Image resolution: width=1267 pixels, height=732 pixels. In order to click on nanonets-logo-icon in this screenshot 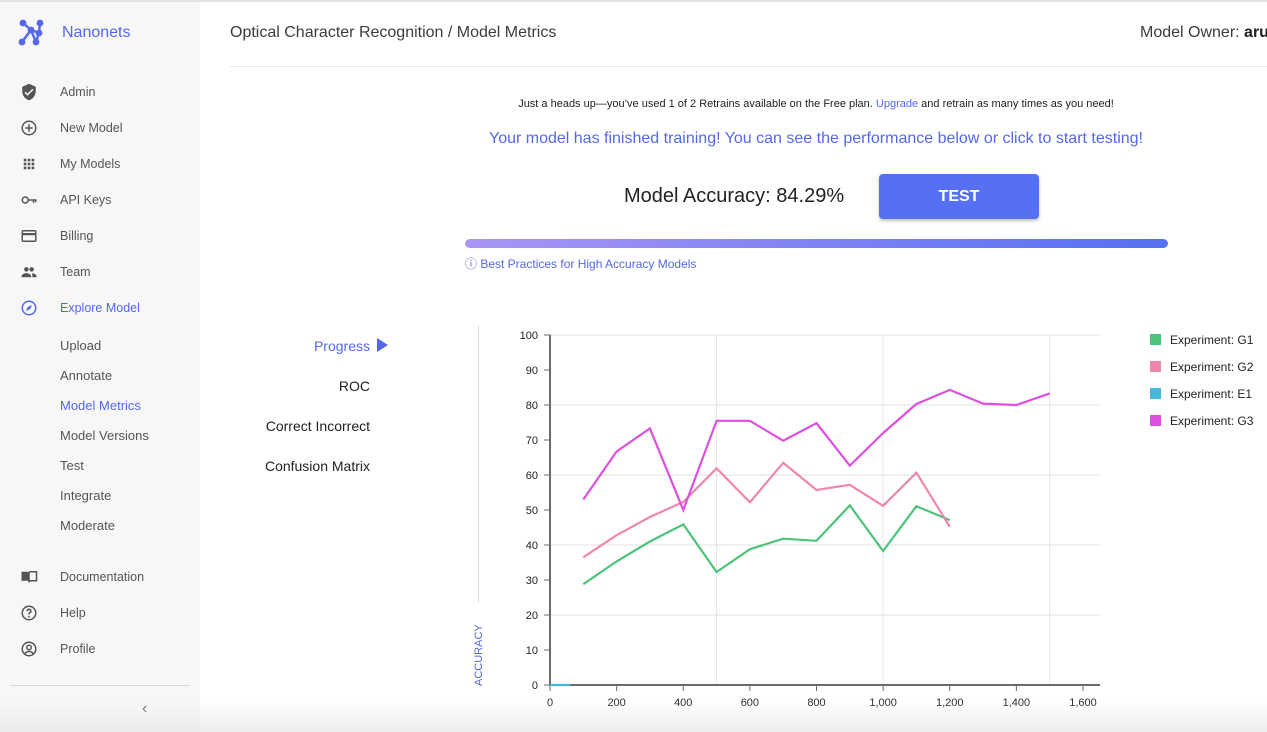, I will do `click(31, 32)`.